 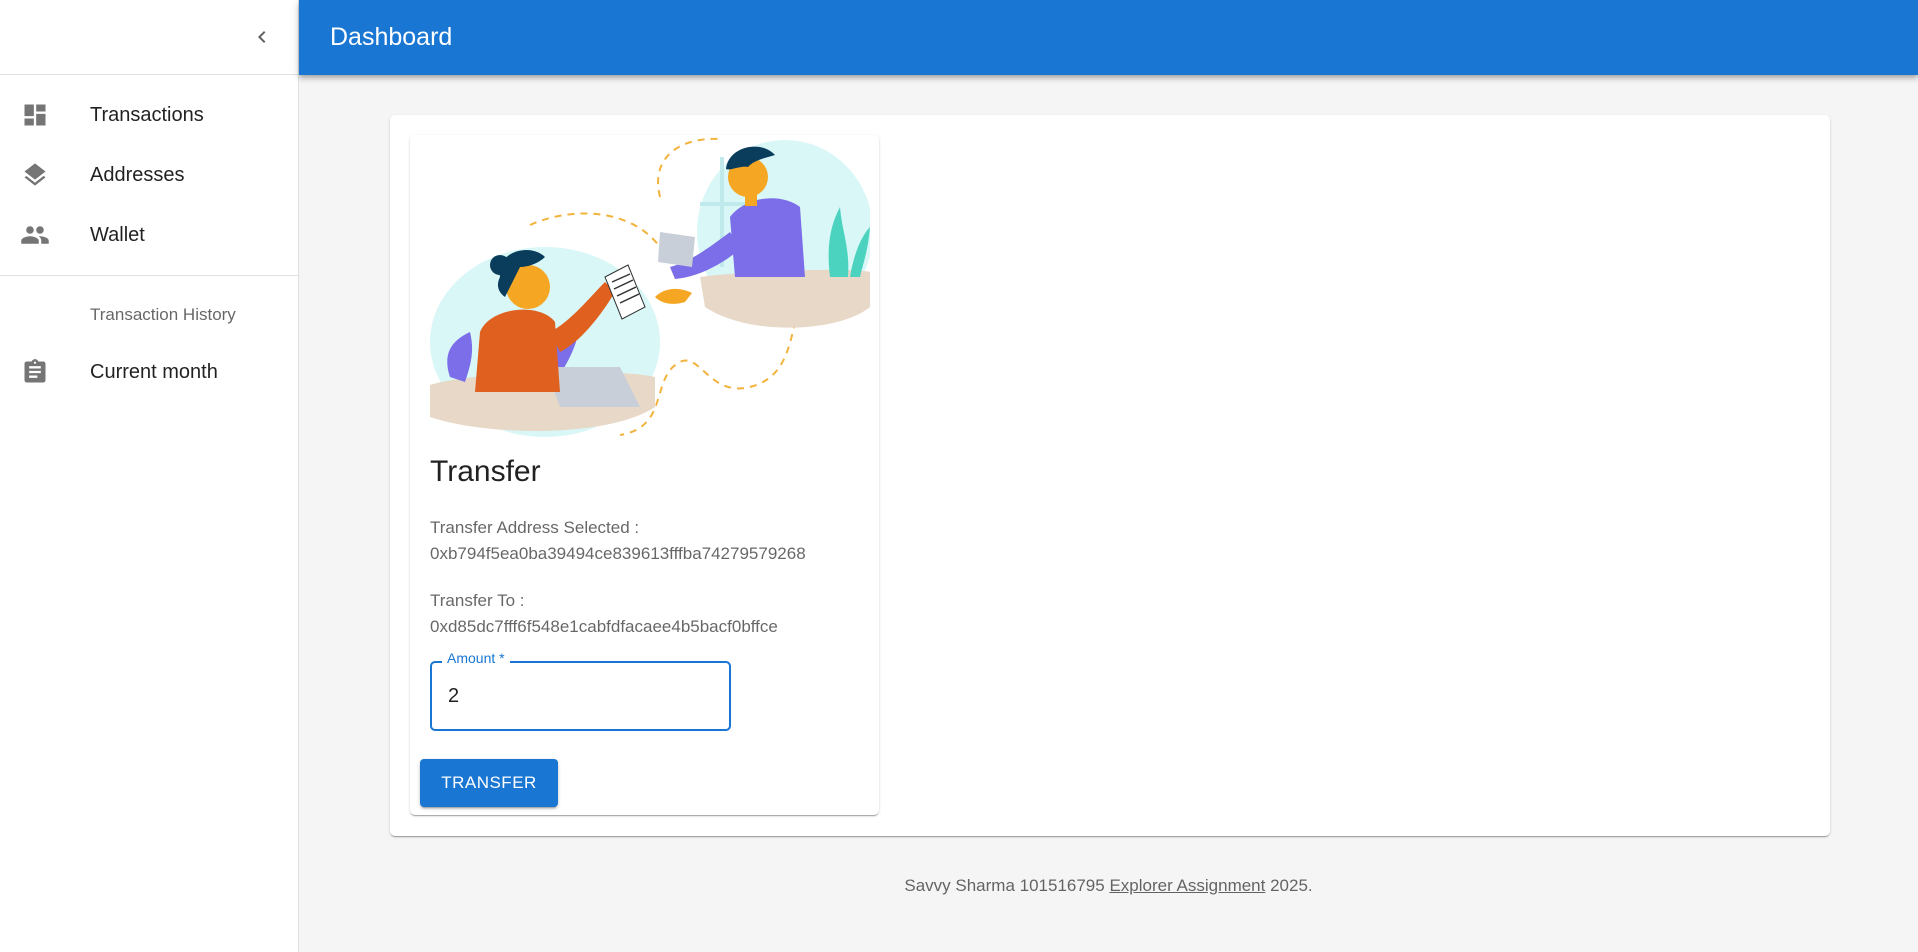 What do you see at coordinates (35, 175) in the screenshot?
I see `layers-icon` at bounding box center [35, 175].